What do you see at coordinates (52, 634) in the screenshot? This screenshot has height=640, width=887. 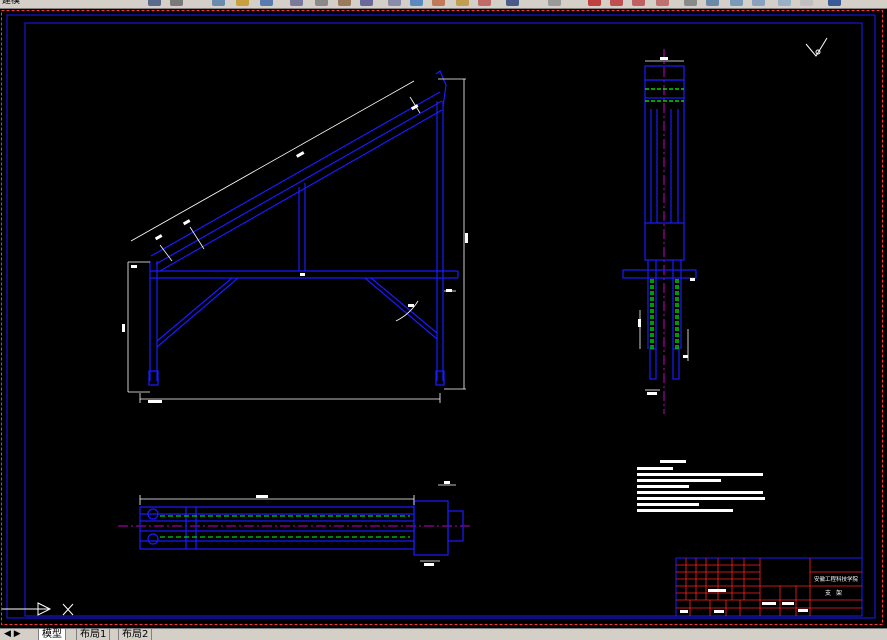 I see `tab-model: 模型` at bounding box center [52, 634].